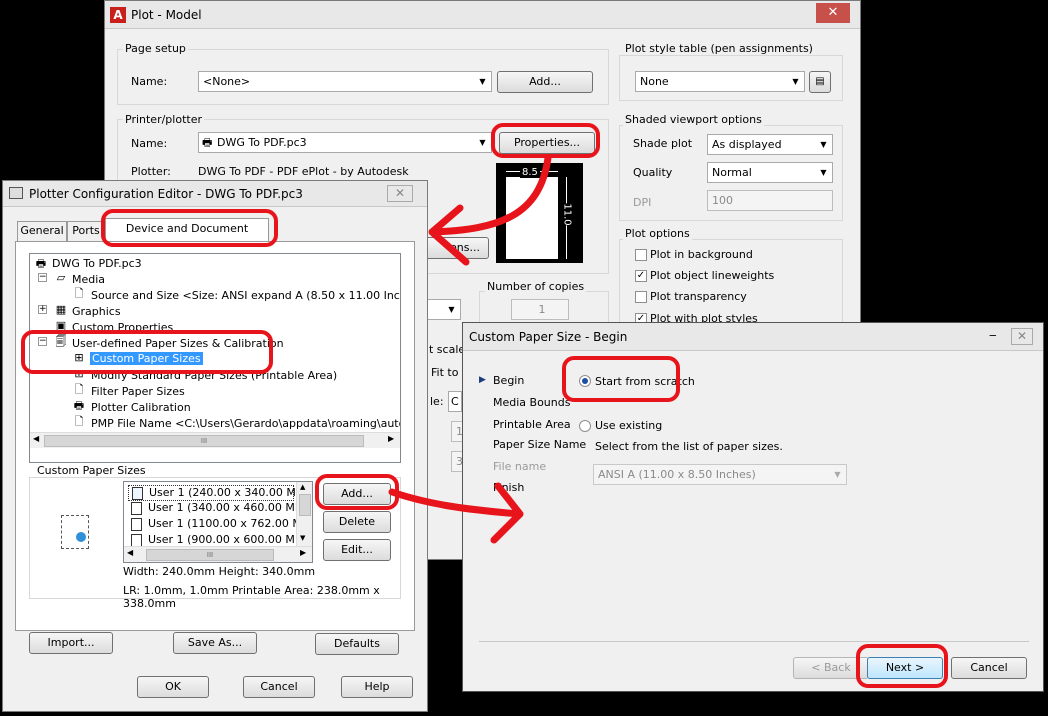 This screenshot has width=1048, height=716. I want to click on arrow-add-to-wizard, so click(456, 513).